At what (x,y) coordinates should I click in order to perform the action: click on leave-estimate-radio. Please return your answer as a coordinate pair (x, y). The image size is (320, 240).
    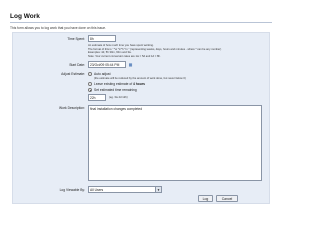
    Looking at the image, I should click on (90, 84).